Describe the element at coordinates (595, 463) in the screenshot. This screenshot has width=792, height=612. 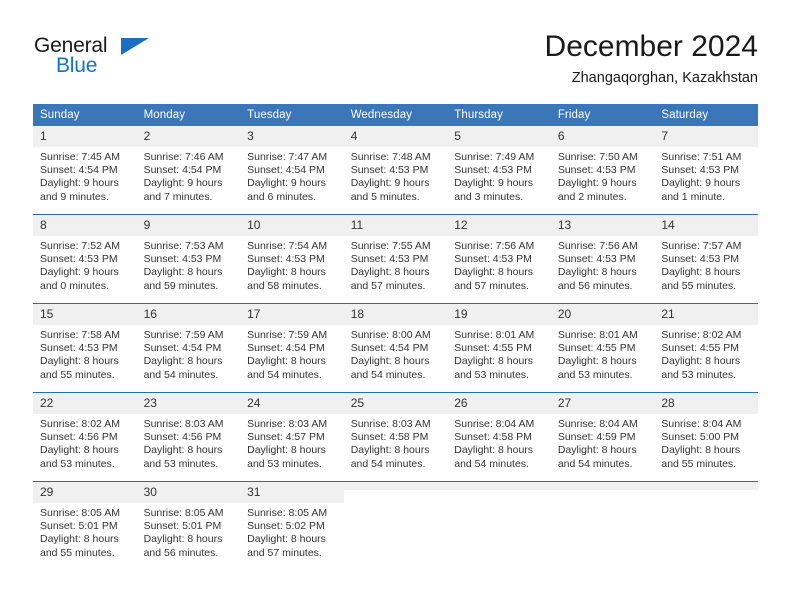
I see `daylight-text-line2: and 54 minutes.` at that location.